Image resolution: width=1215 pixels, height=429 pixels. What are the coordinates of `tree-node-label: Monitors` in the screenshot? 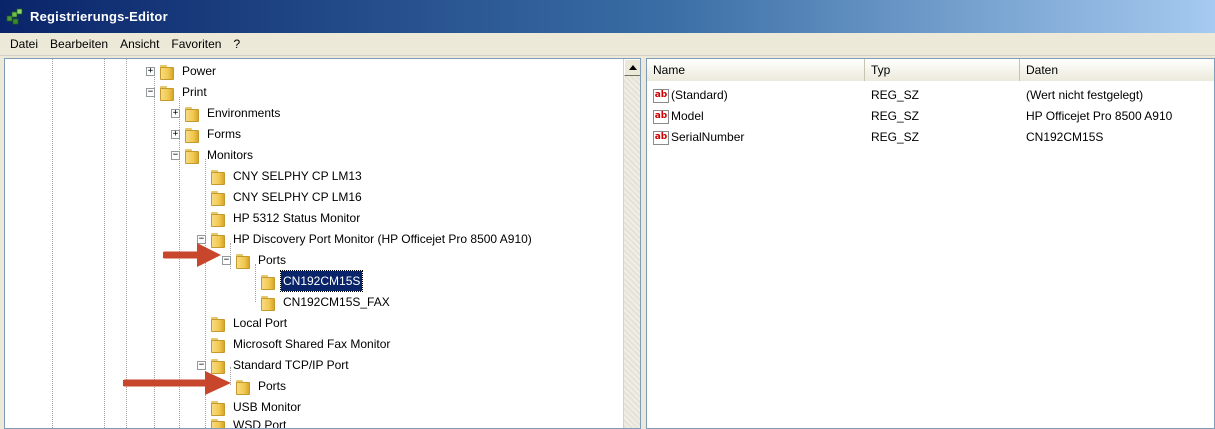 It's located at (230, 155).